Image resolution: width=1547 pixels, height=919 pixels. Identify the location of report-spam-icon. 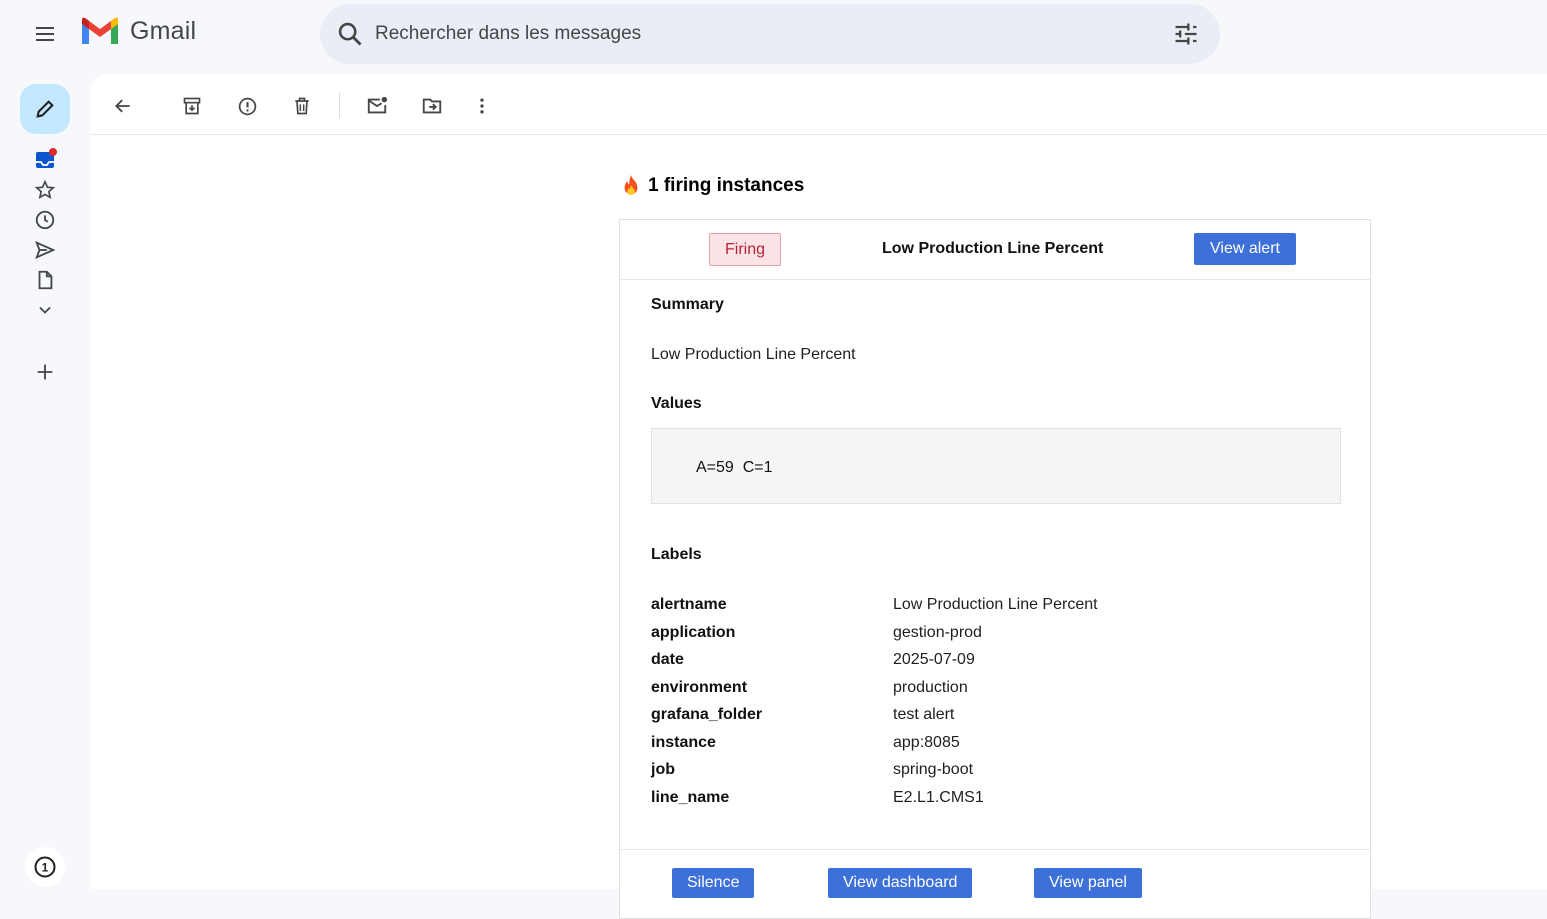
(247, 106).